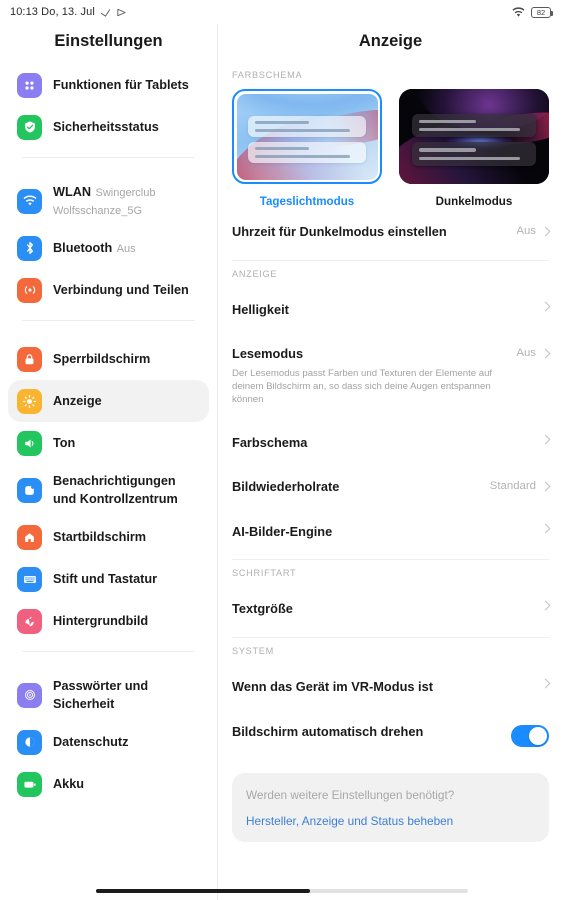 The image size is (563, 900). I want to click on row-auto-rotate: Bildschirm automatisch drehen, so click(390, 735).